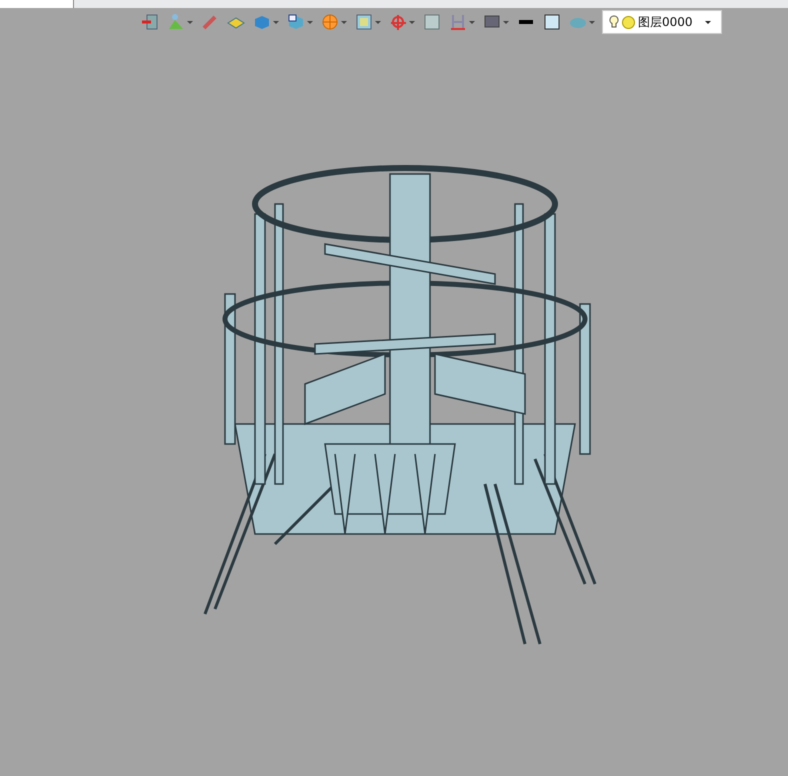 The height and width of the screenshot is (776, 788). I want to click on dropdown-arrow-icon, so click(708, 22).